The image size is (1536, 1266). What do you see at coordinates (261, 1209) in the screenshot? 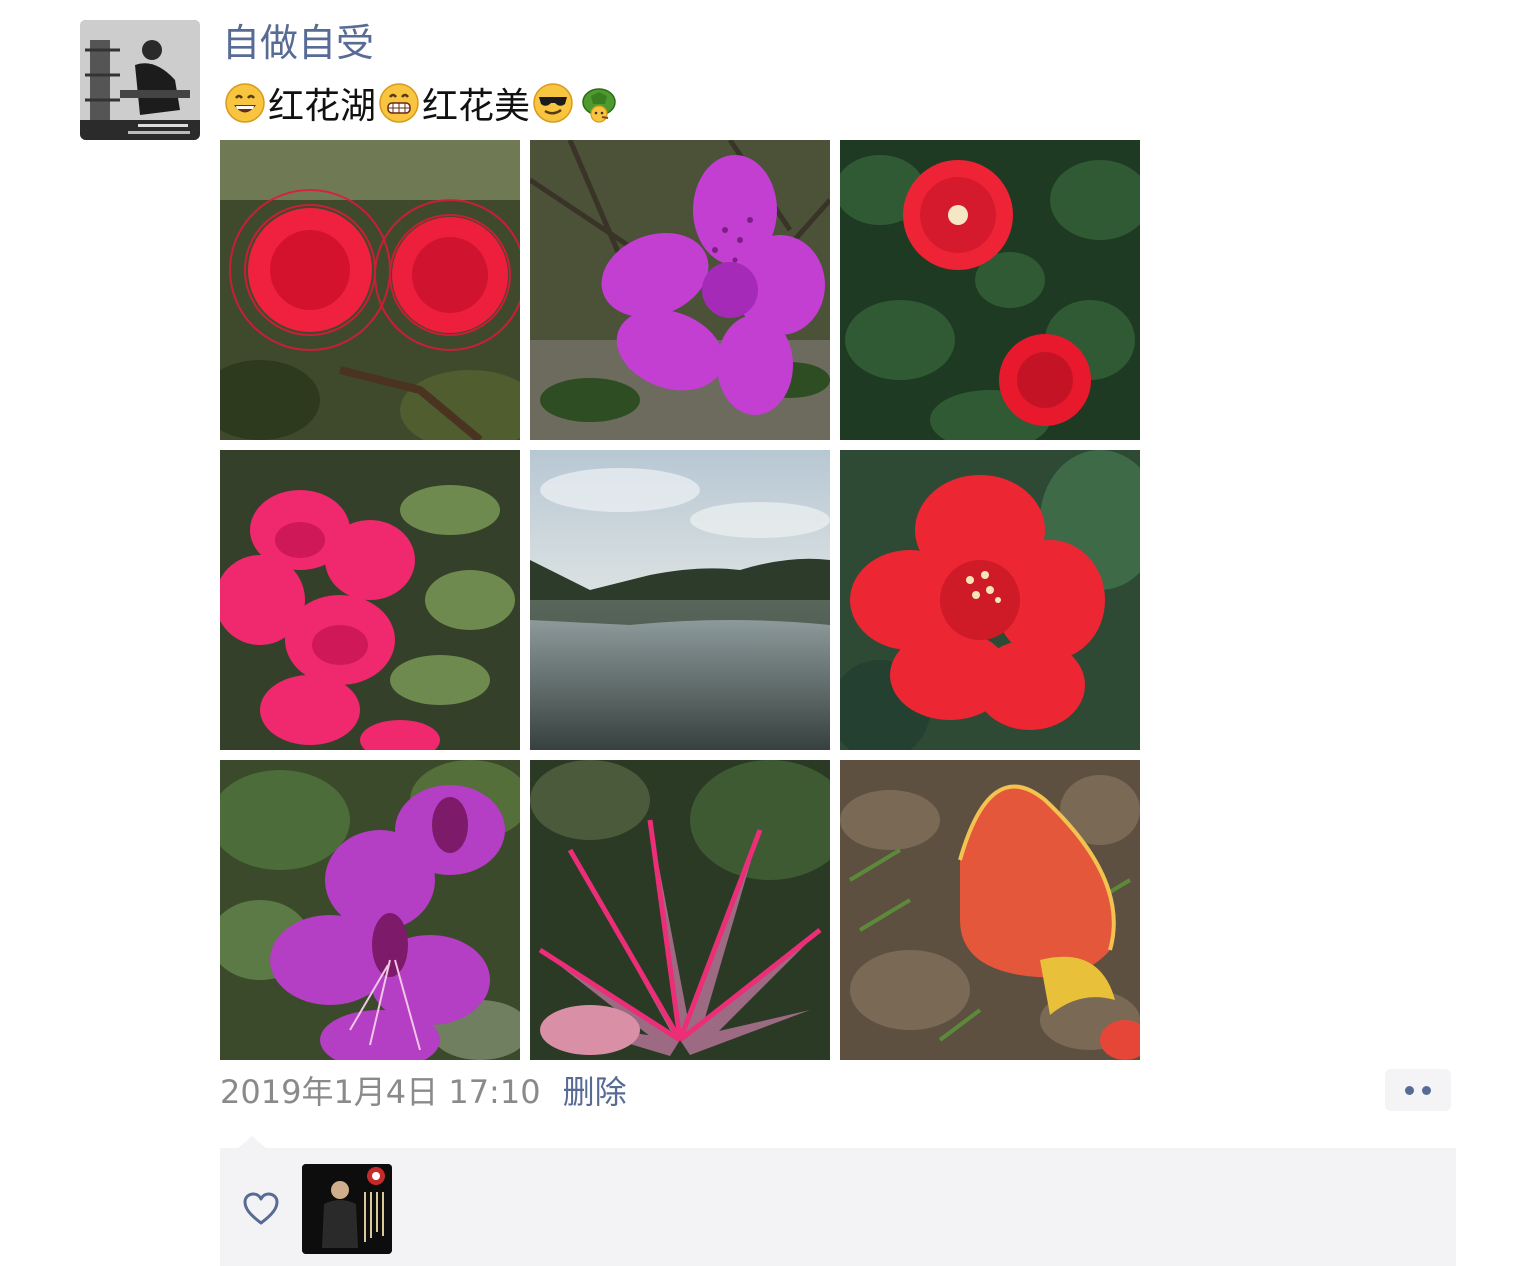
I see `heart-outline-icon` at bounding box center [261, 1209].